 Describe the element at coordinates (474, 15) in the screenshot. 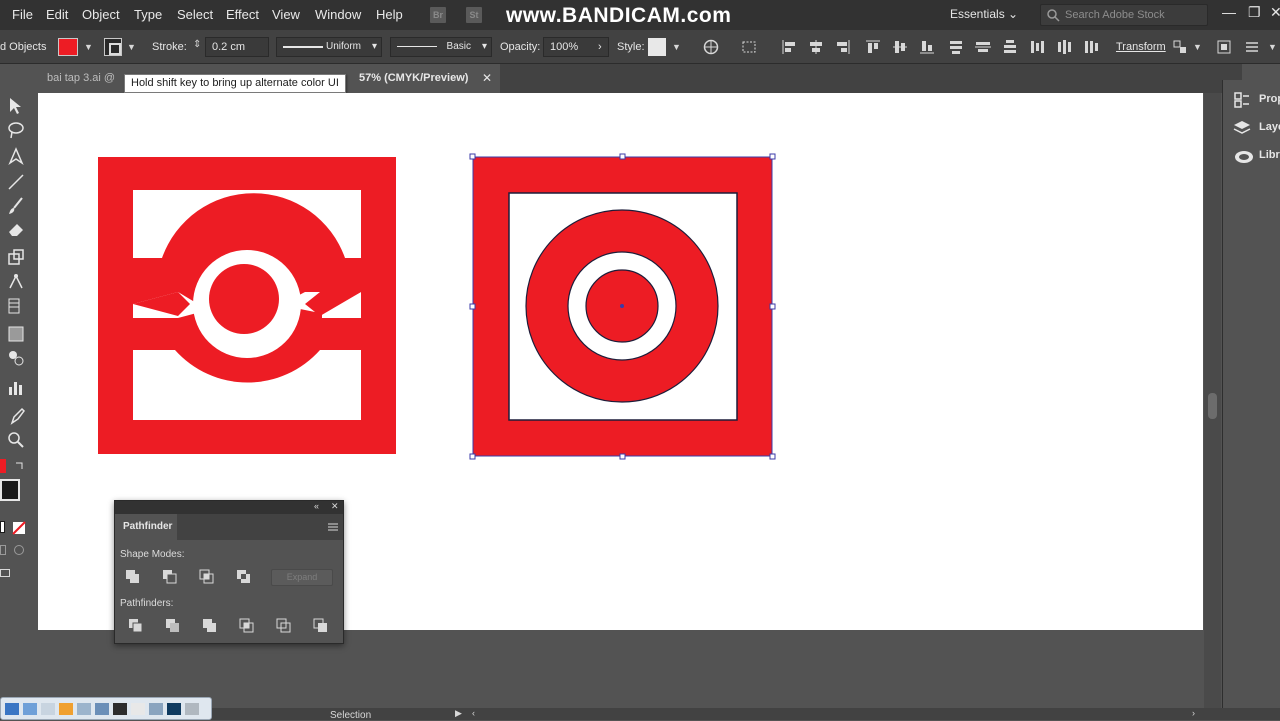

I see `stock-icon: St` at that location.